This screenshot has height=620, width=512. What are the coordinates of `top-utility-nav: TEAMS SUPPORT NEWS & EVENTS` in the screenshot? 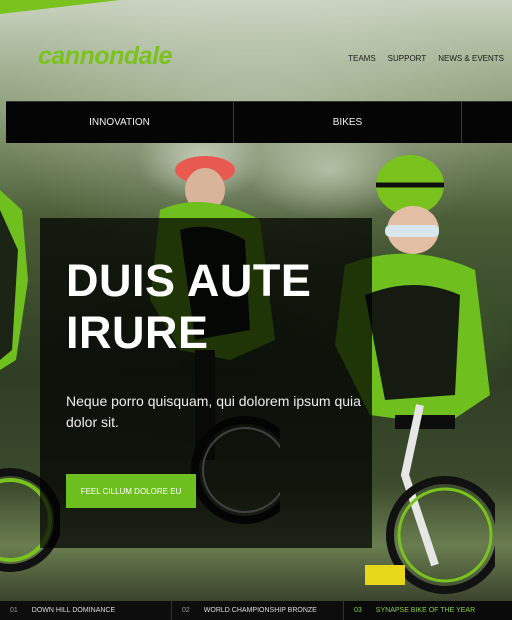 It's located at (426, 58).